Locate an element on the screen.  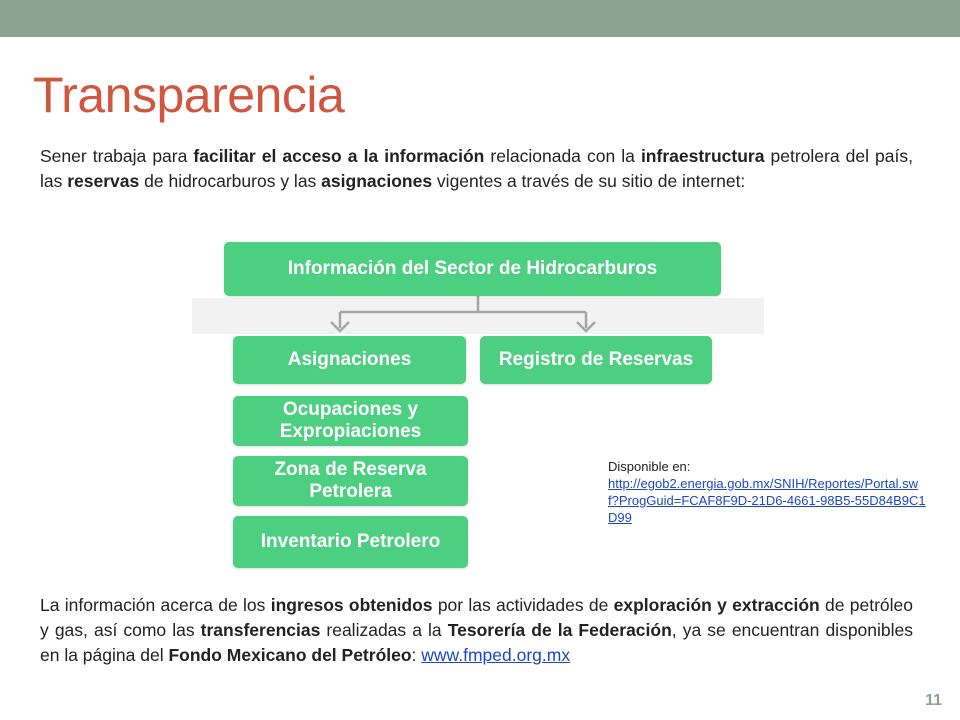
closing-text-11: : is located at coordinates (416, 655).